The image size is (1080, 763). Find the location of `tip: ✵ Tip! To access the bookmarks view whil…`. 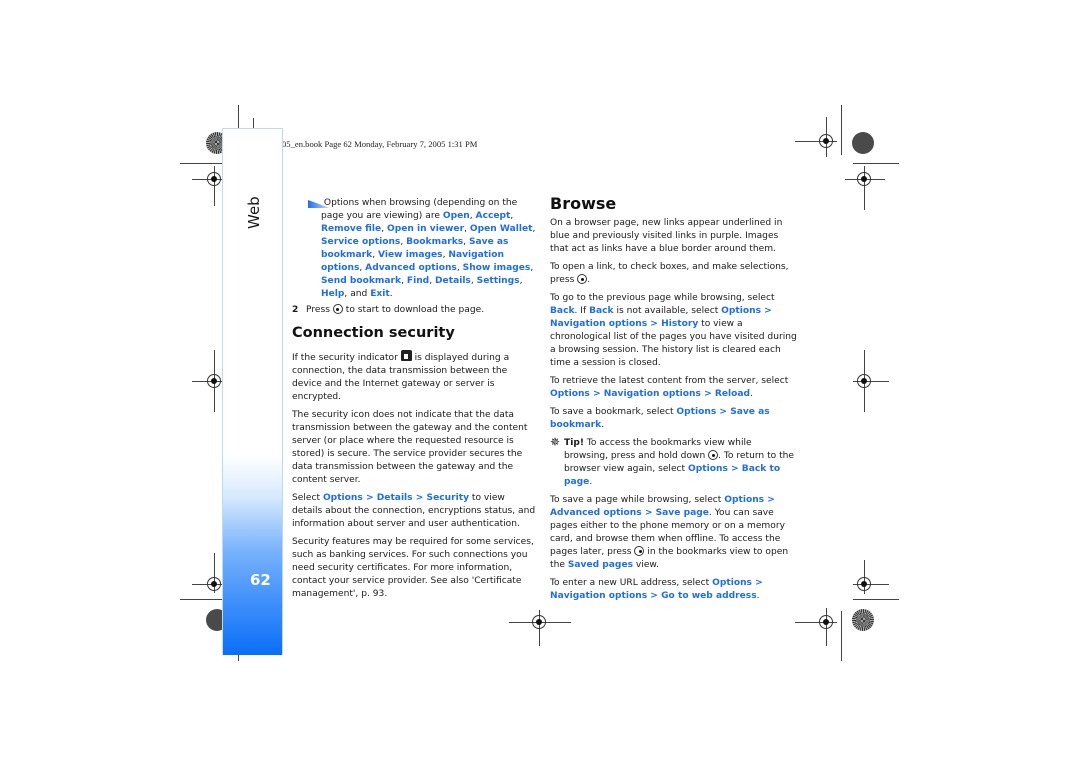

tip: ✵ Tip! To access the bookmarks view whil… is located at coordinates (672, 461).